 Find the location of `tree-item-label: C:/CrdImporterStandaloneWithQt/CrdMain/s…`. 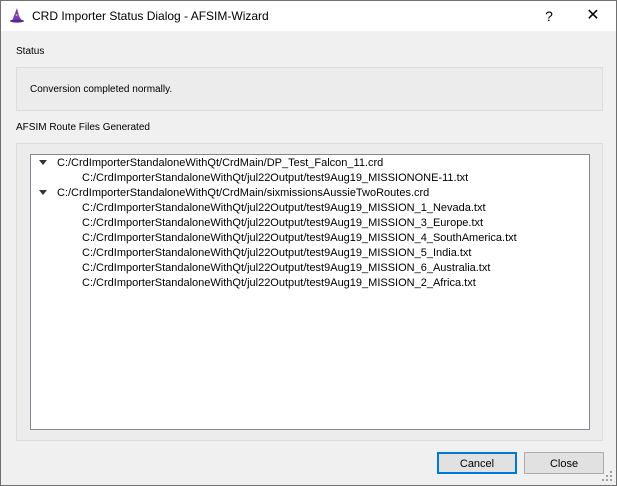

tree-item-label: C:/CrdImporterStandaloneWithQt/CrdMain/s… is located at coordinates (243, 193).